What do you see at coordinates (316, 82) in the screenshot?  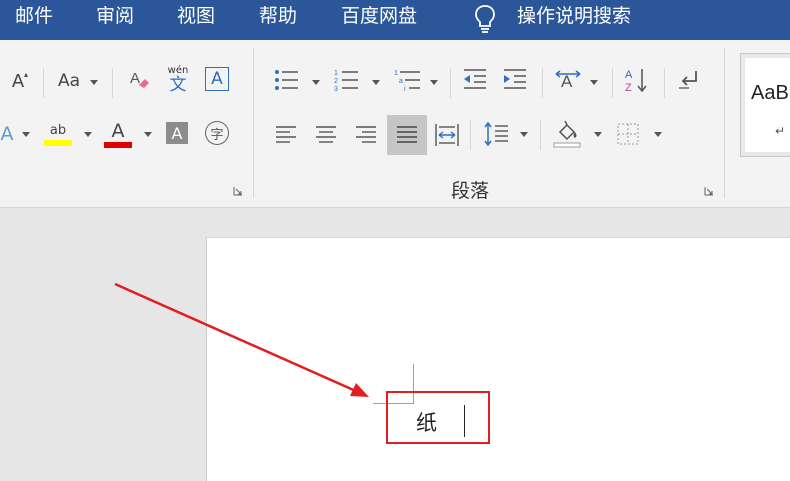 I see `bullets-dropdown-icon` at bounding box center [316, 82].